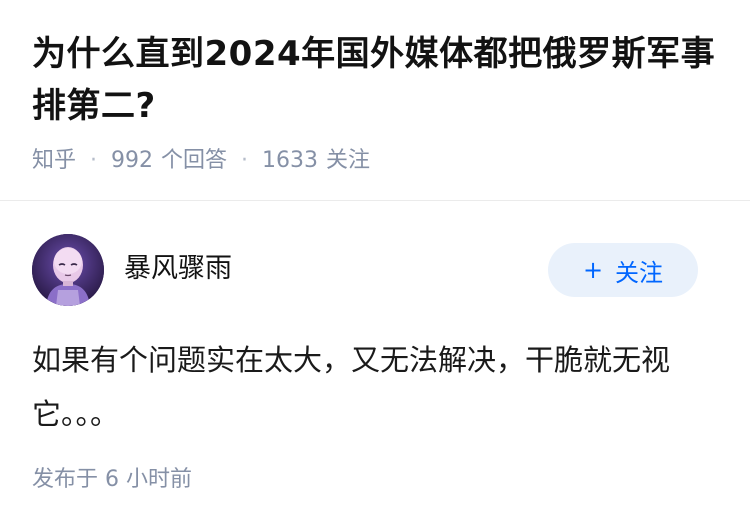 The image size is (750, 532). Describe the element at coordinates (112, 479) in the screenshot. I see `answer-timestamp: 发布于 6 小时前` at that location.